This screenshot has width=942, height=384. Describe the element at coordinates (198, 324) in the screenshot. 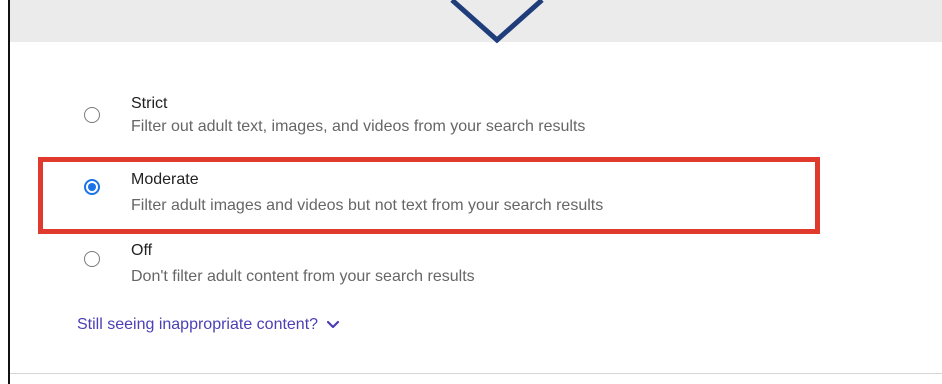

I see `inappropriate-content-link-text: Still seeing inappropriate content?` at that location.